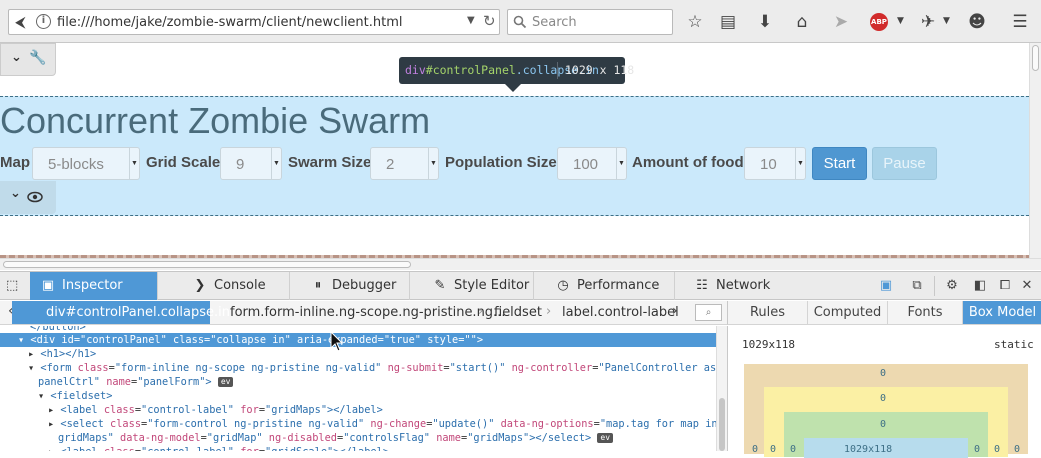  Describe the element at coordinates (20, 22) in the screenshot. I see `back-icon: ⮜` at that location.